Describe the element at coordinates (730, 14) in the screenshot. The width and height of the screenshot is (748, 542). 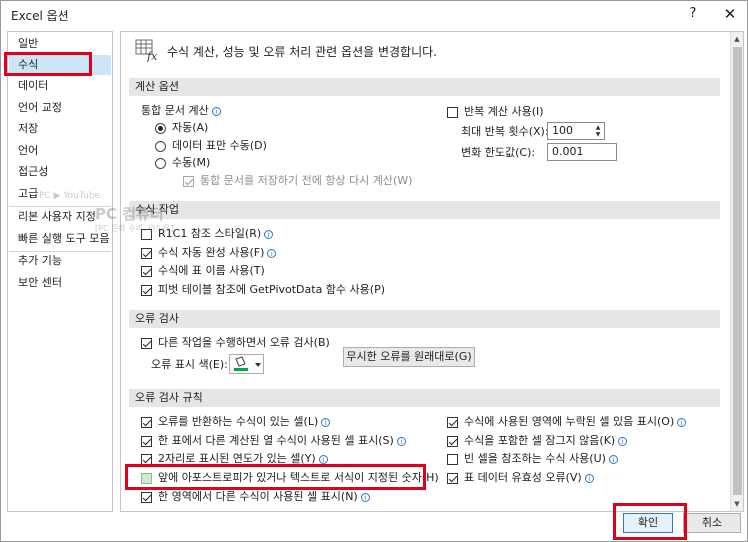
I see `close-button: ✕` at that location.